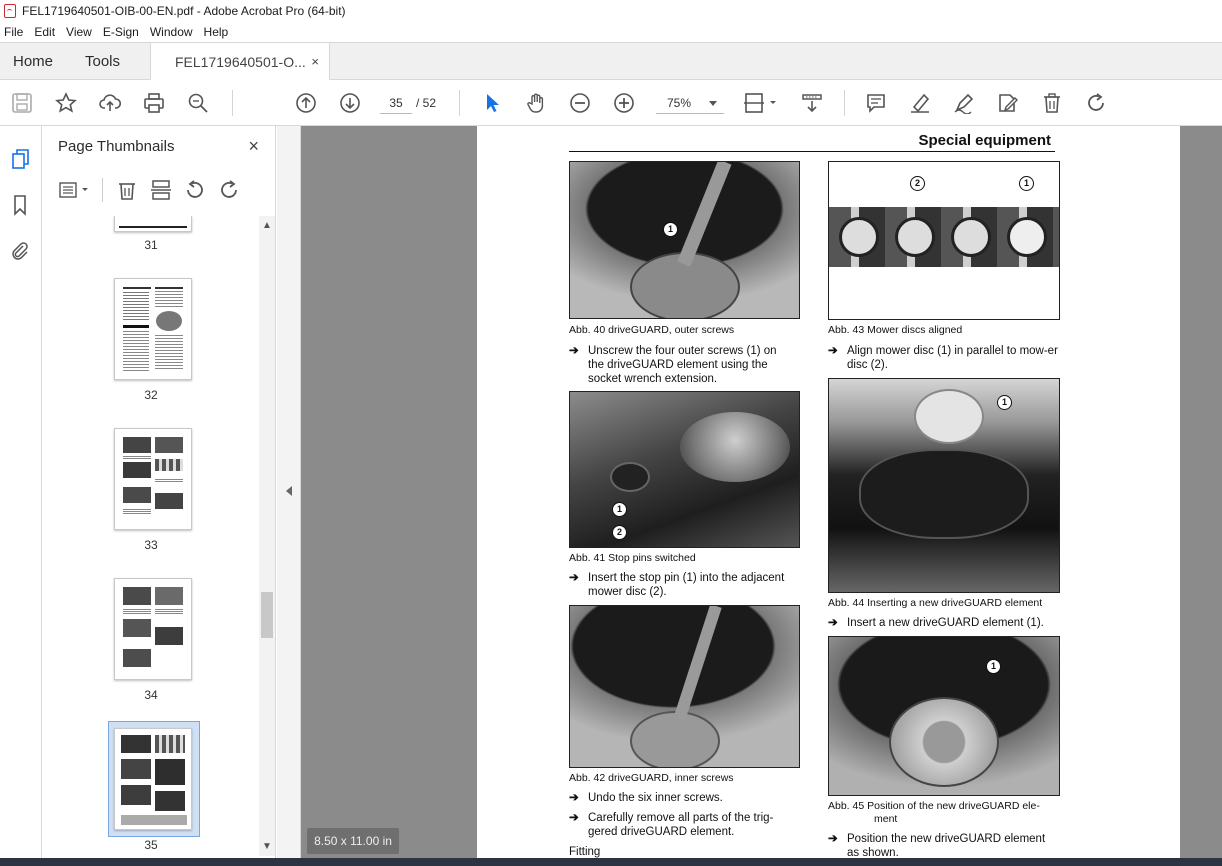 This screenshot has height=866, width=1222. Describe the element at coordinates (102, 61) in the screenshot. I see `tab-tools: Tools` at that location.